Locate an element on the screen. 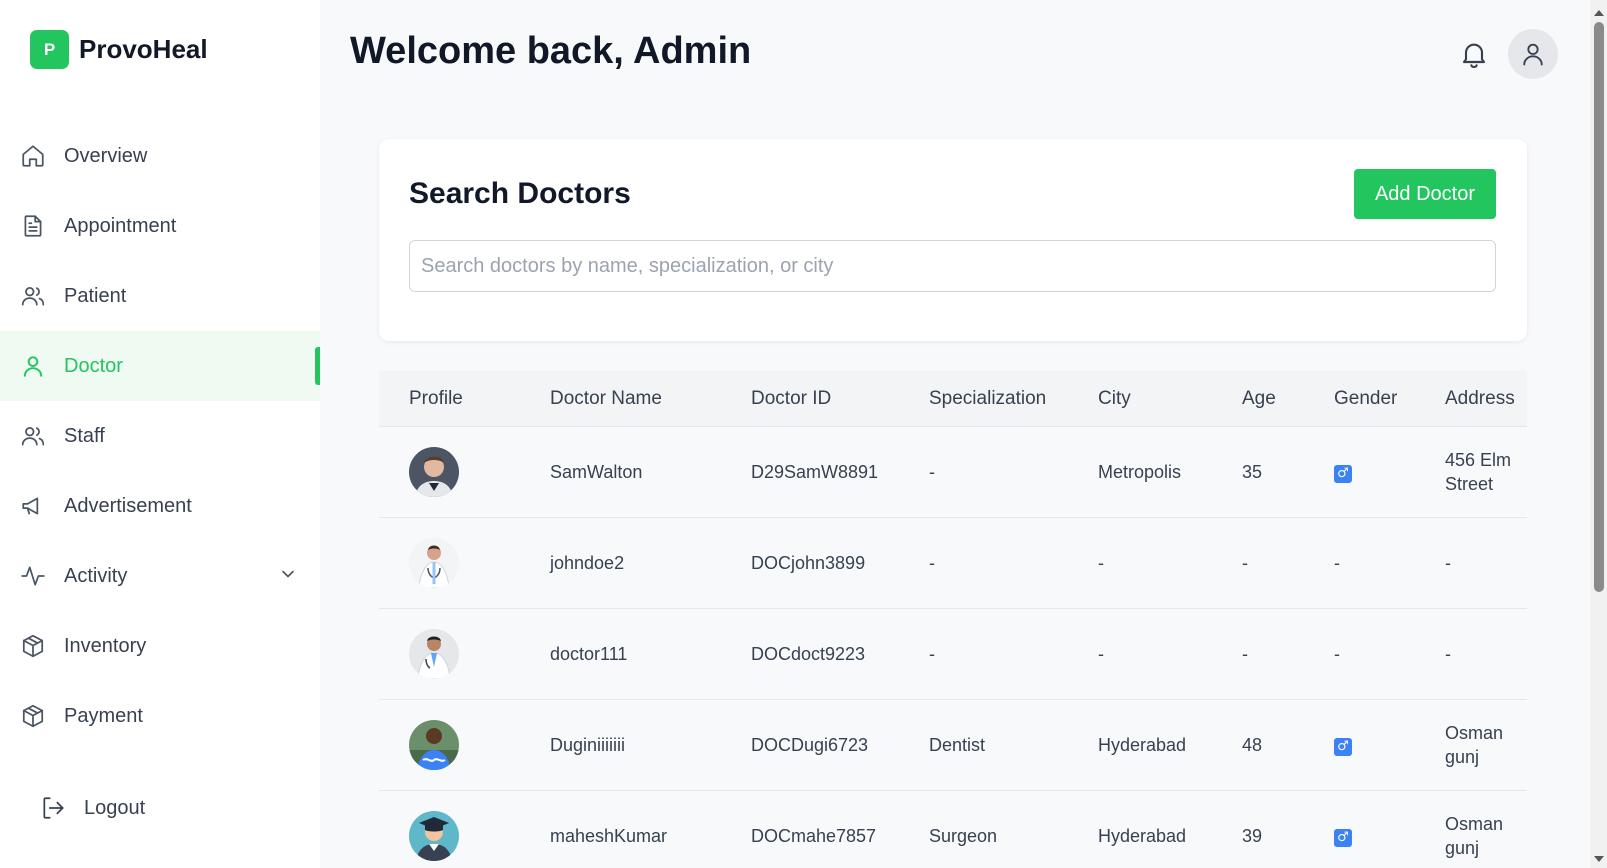 The image size is (1607, 868). specialization-cell: Dentist is located at coordinates (957, 744).